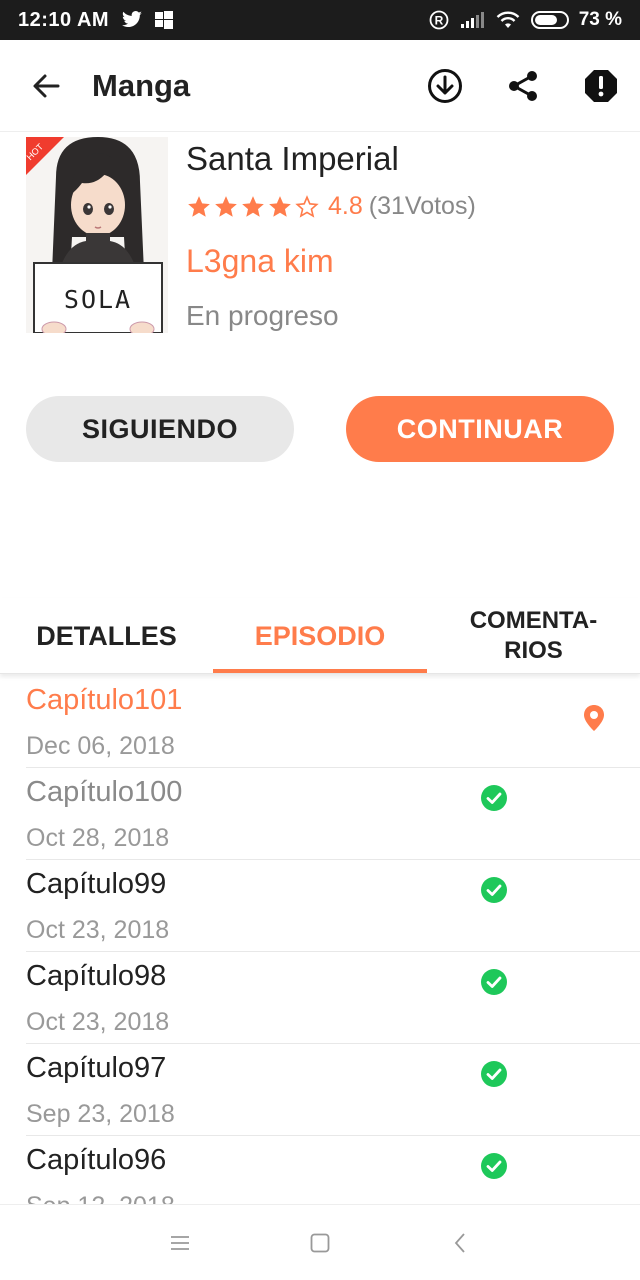 This screenshot has height=1280, width=640. What do you see at coordinates (96, 976) in the screenshot?
I see `episode-title: Capítulo98` at bounding box center [96, 976].